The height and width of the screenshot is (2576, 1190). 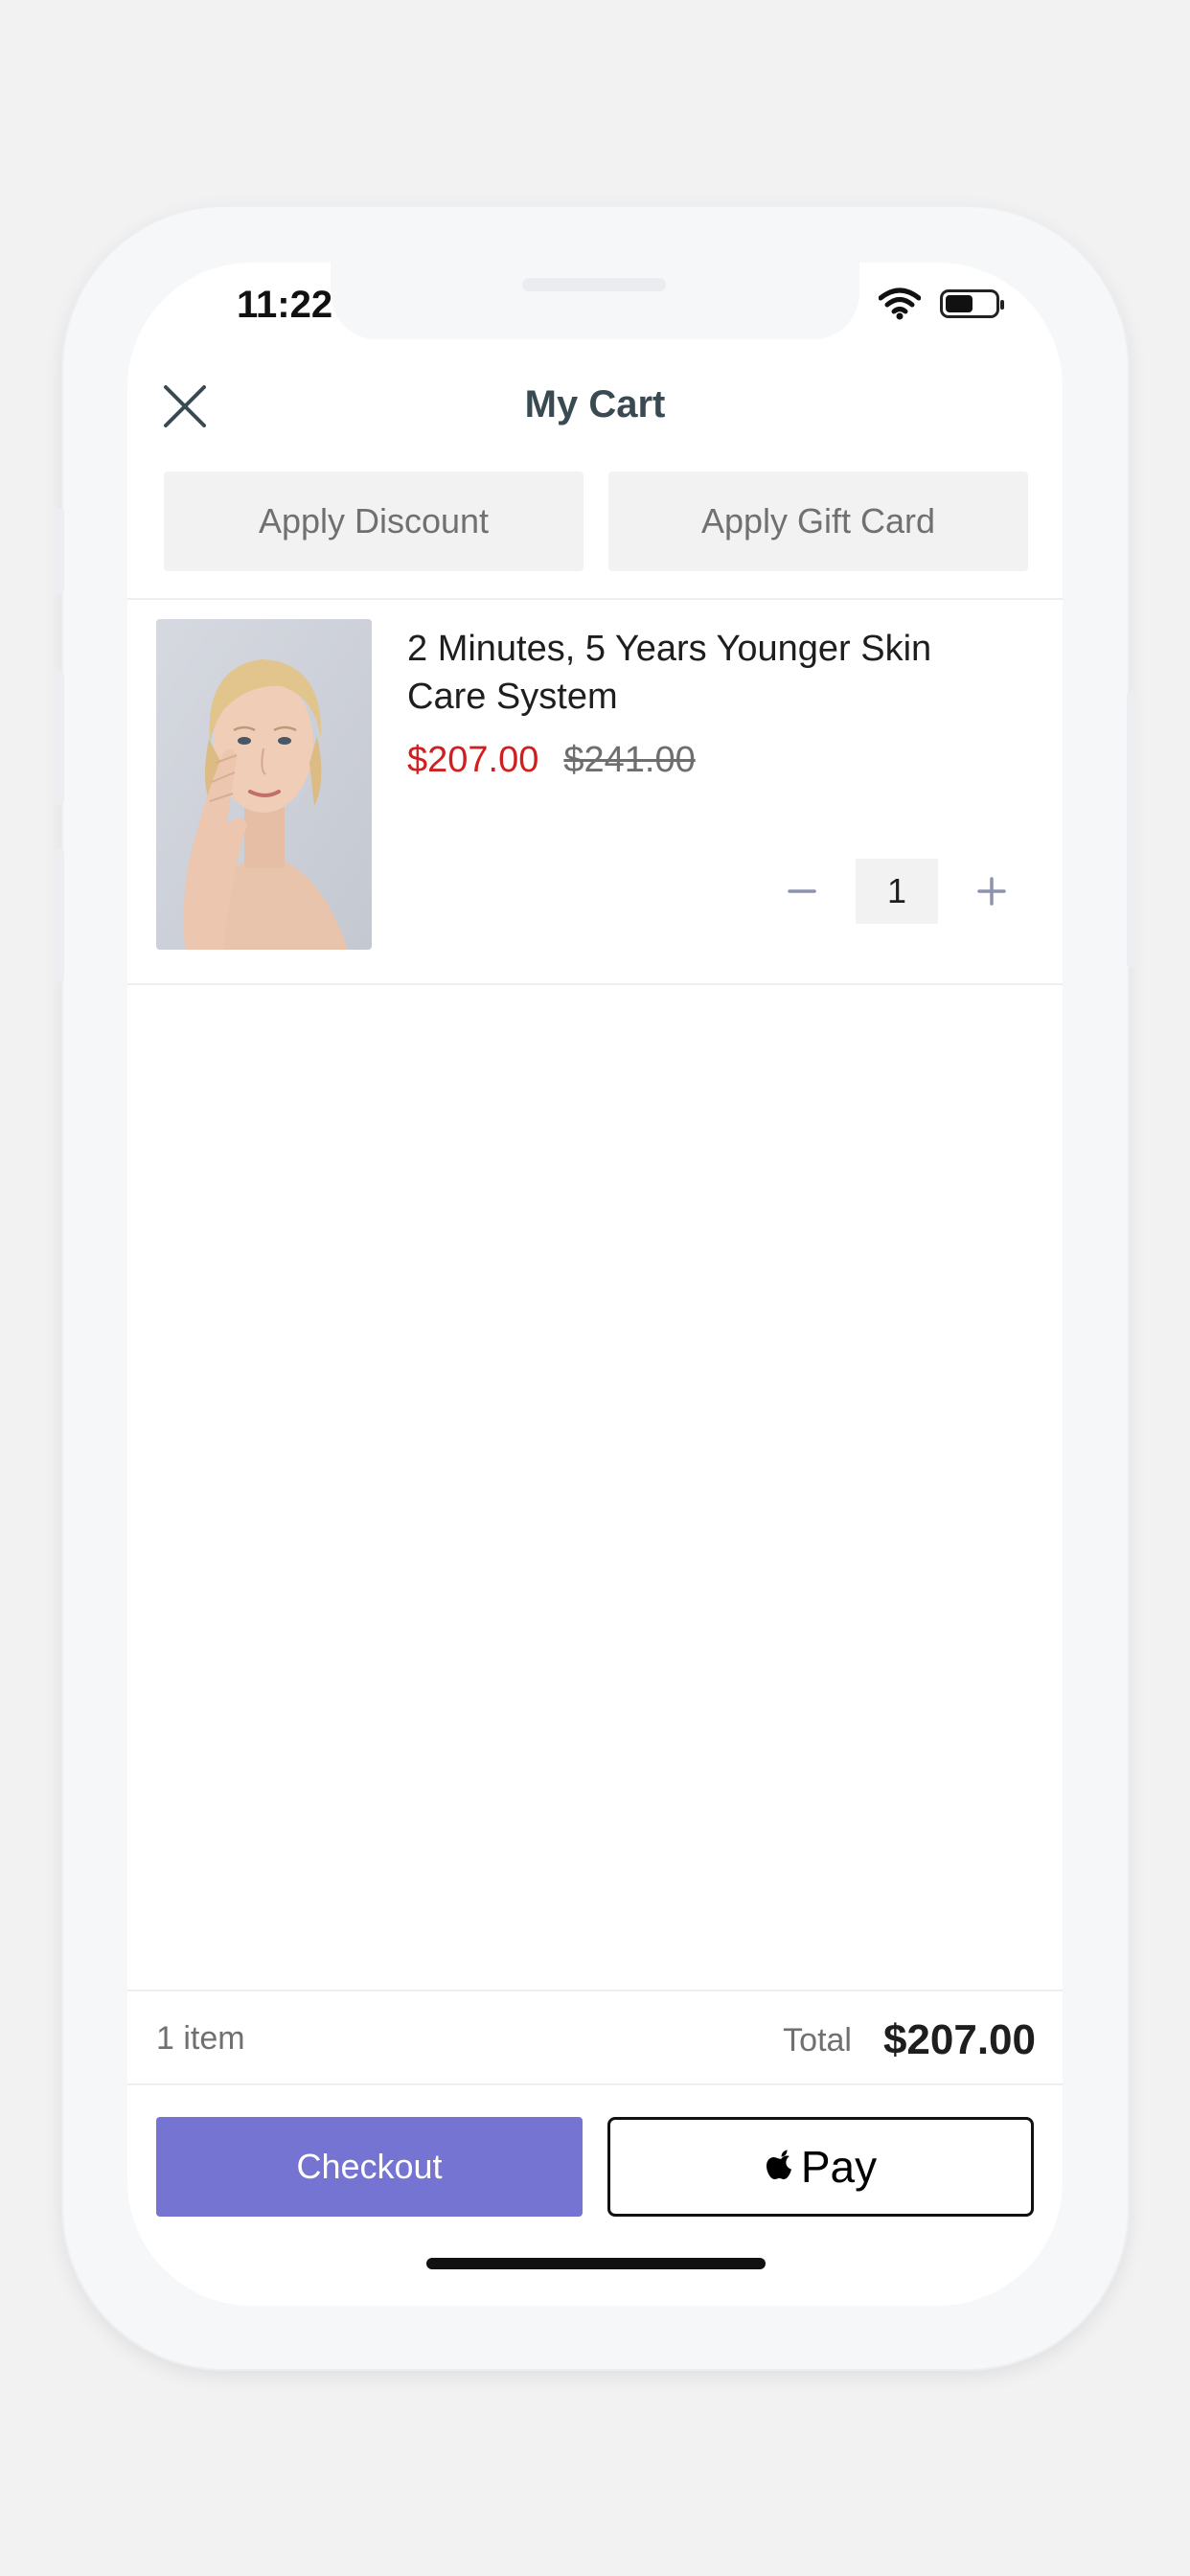 What do you see at coordinates (779, 2164) in the screenshot?
I see `apple-logo-icon` at bounding box center [779, 2164].